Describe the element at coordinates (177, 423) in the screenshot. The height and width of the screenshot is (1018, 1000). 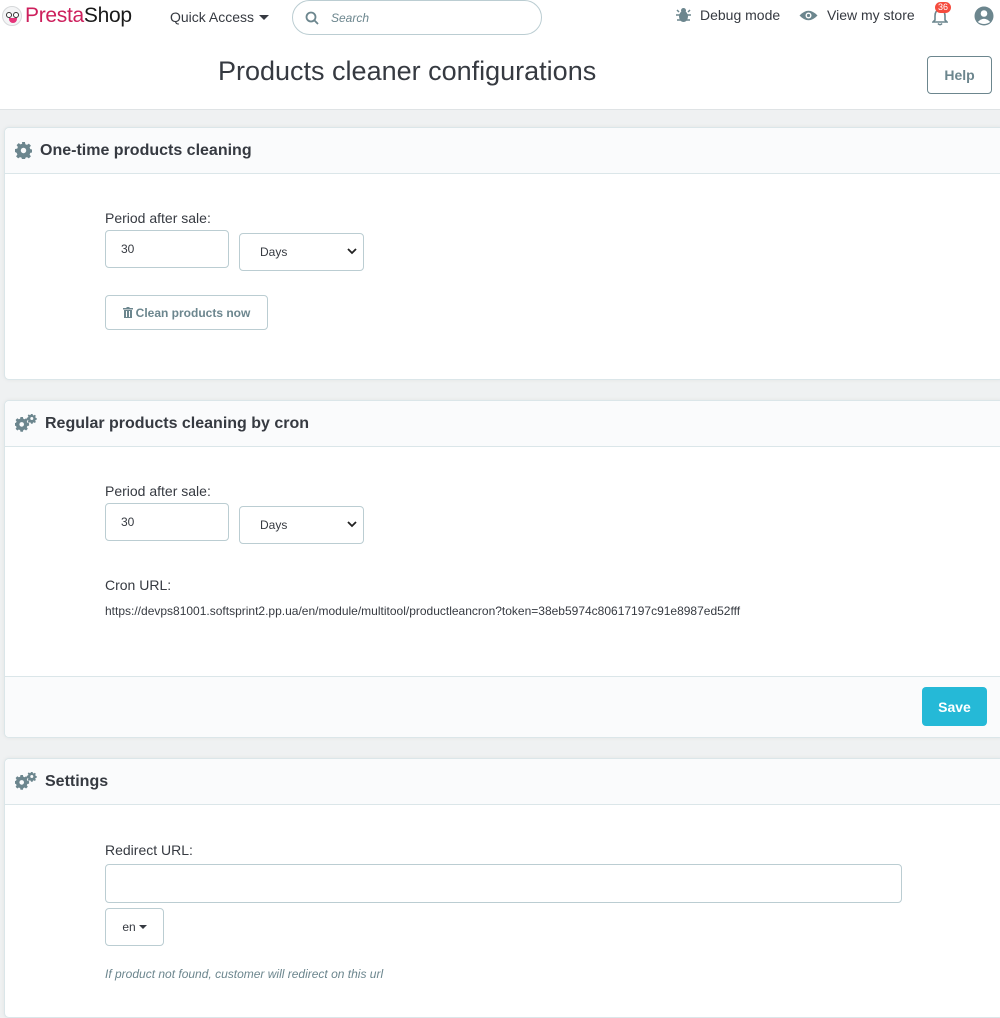
I see `panel-title: Regular products cleaning by cron` at that location.